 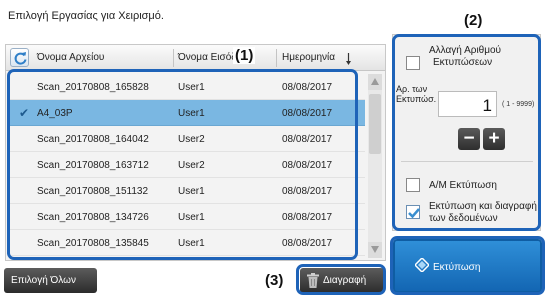 I want to click on scroll-down-button, so click(x=375, y=250).